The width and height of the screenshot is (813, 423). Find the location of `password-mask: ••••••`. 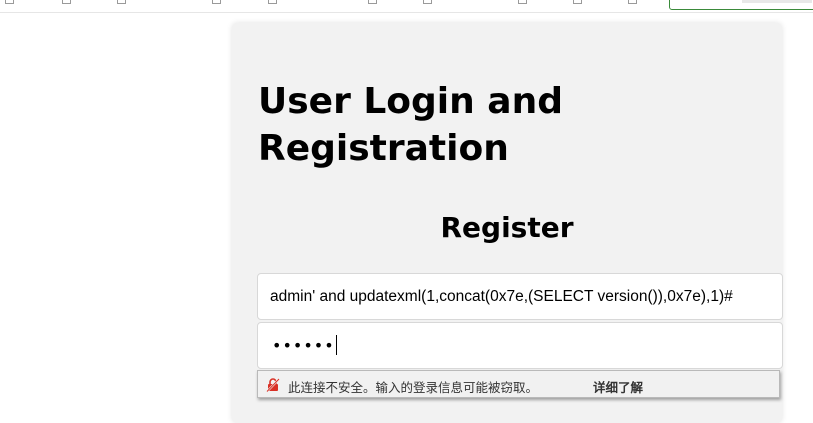

password-mask: •••••• is located at coordinates (304, 345).